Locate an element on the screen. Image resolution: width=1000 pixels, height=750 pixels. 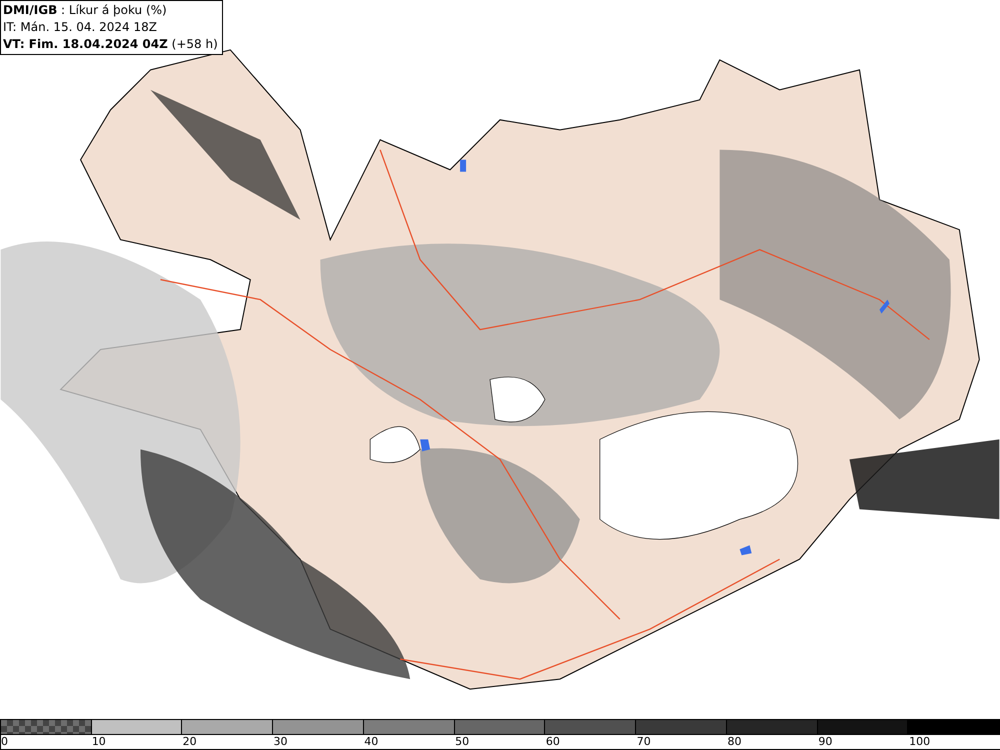
legend-label: 100 is located at coordinates (919, 742).